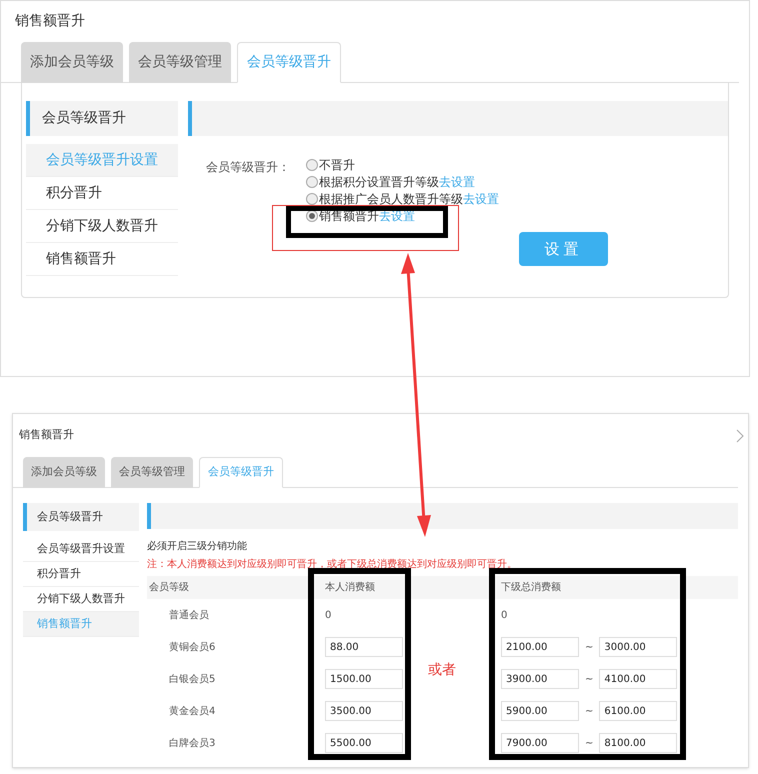  I want to click on amount-field: 2100.00, so click(540, 647).